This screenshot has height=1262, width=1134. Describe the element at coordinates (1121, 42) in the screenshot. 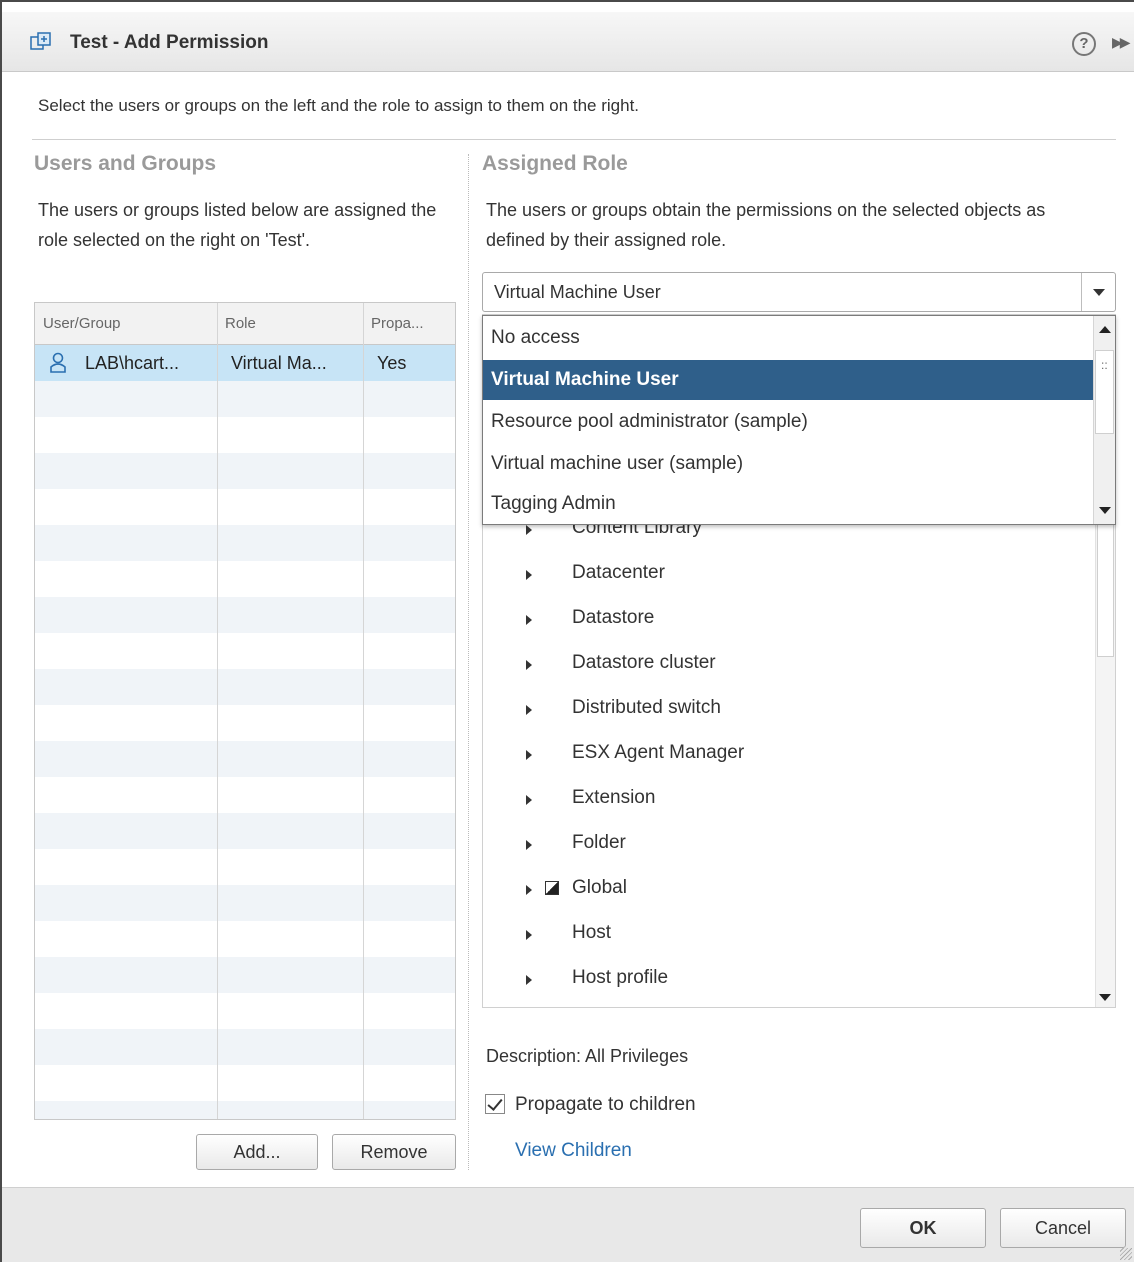

I see `expand-icon: ▶▶` at that location.